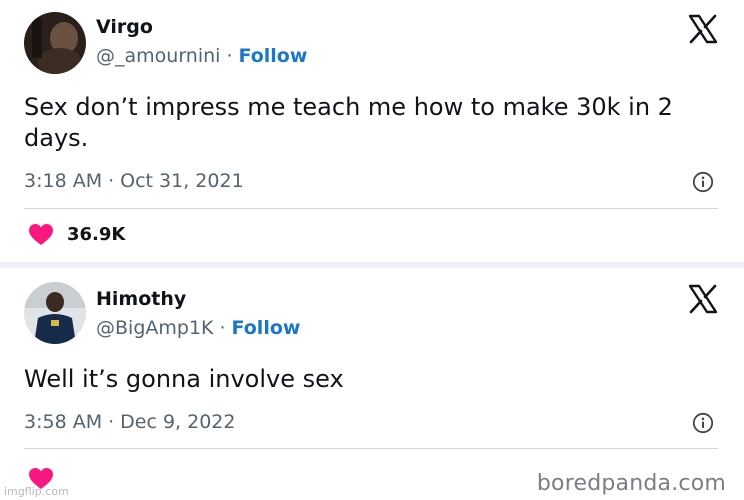 This screenshot has height=500, width=744. Describe the element at coordinates (141, 299) in the screenshot. I see `display-name: Himothy` at that location.